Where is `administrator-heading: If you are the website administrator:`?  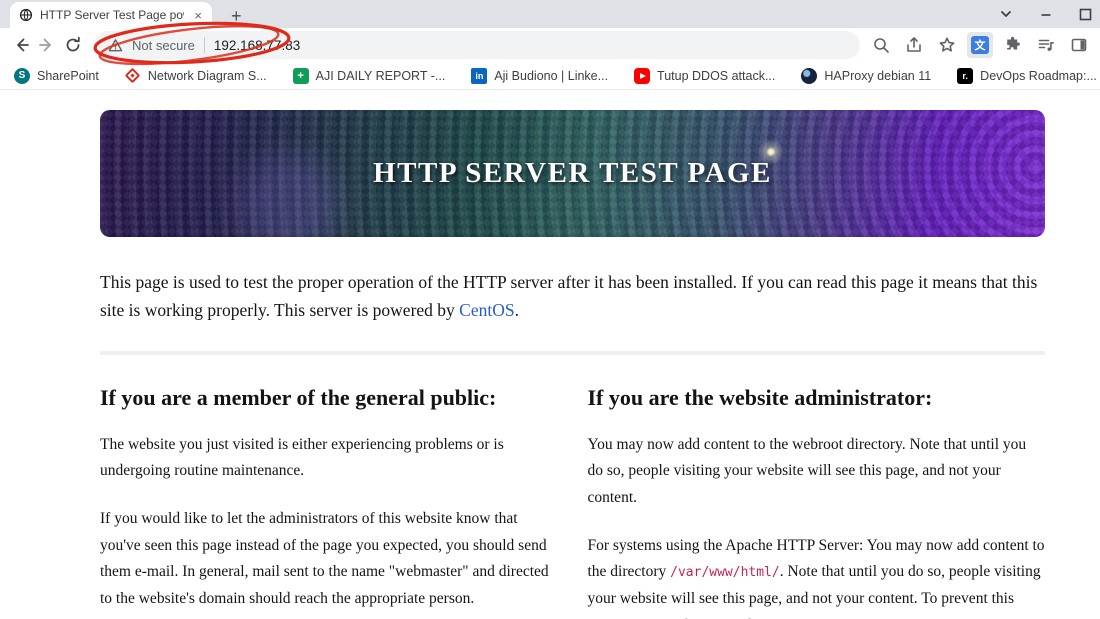 administrator-heading: If you are the website administrator: is located at coordinates (760, 397).